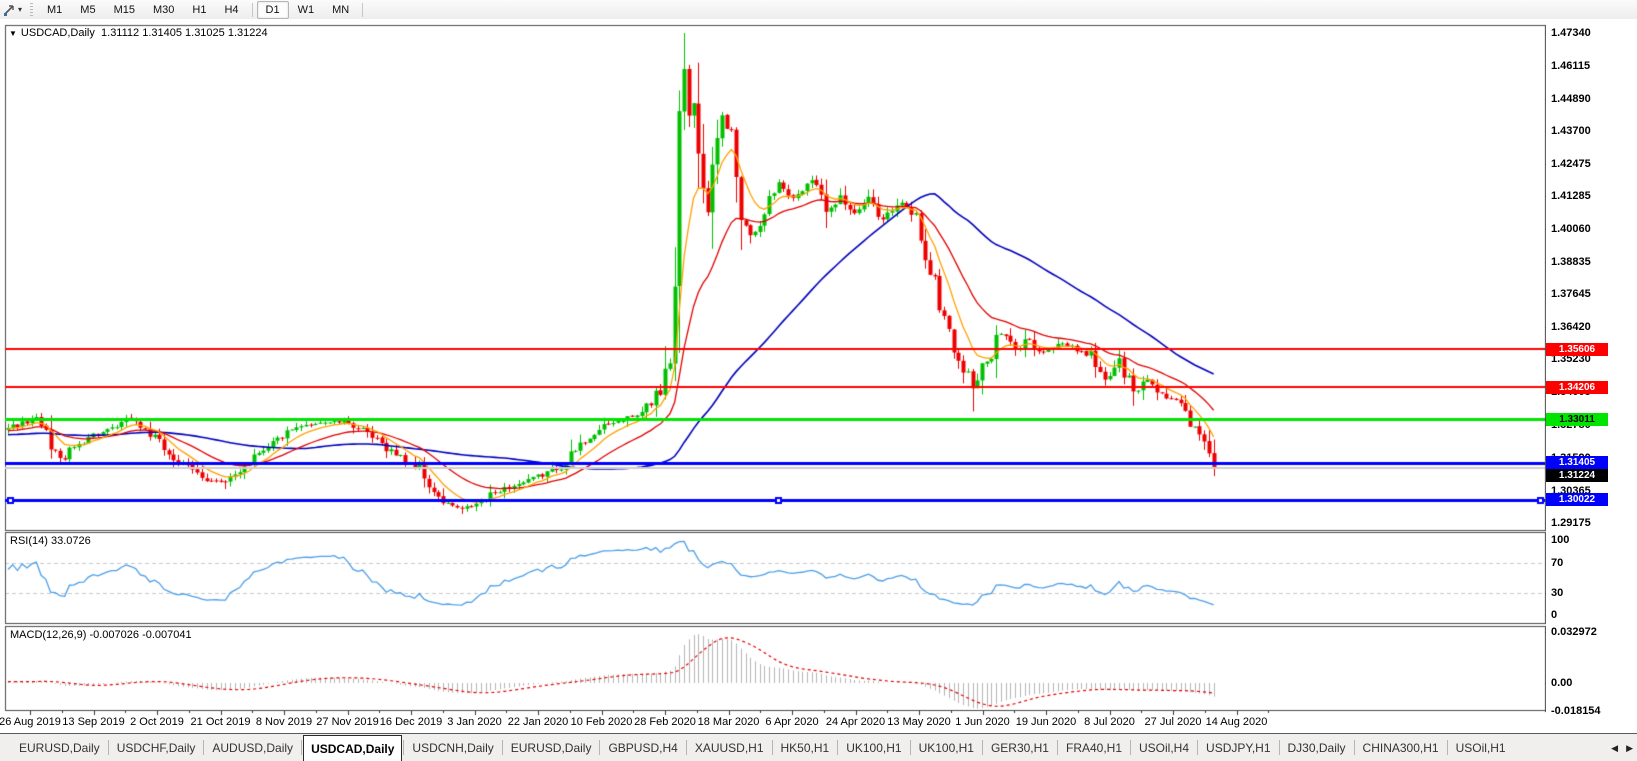 The width and height of the screenshot is (1637, 761). I want to click on price-axis-label: 1.47340, so click(1571, 33).